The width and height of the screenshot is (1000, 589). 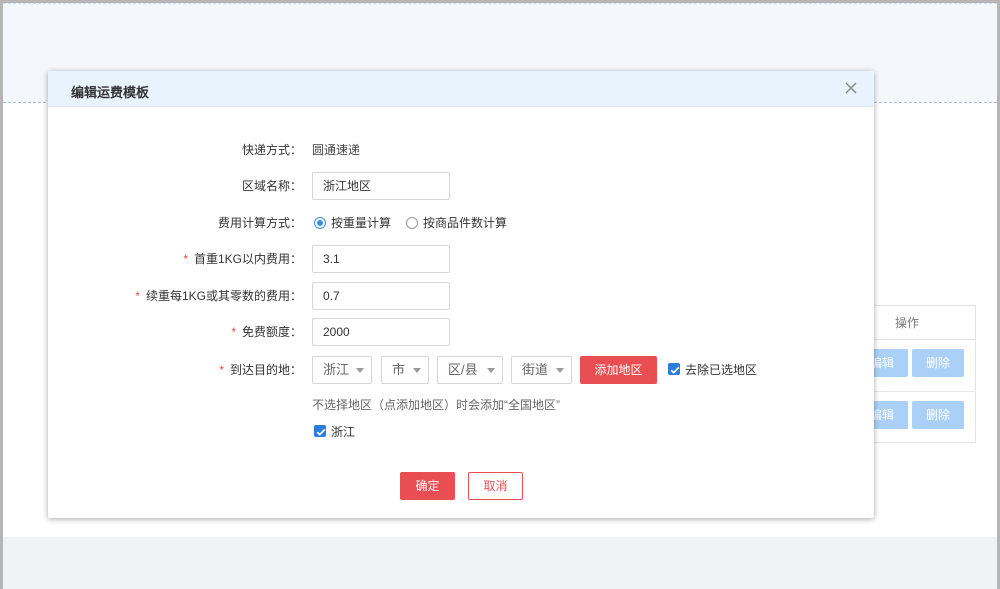 I want to click on additional-fee-label: * 续重每1KG或其零数的费用：, so click(x=218, y=296).